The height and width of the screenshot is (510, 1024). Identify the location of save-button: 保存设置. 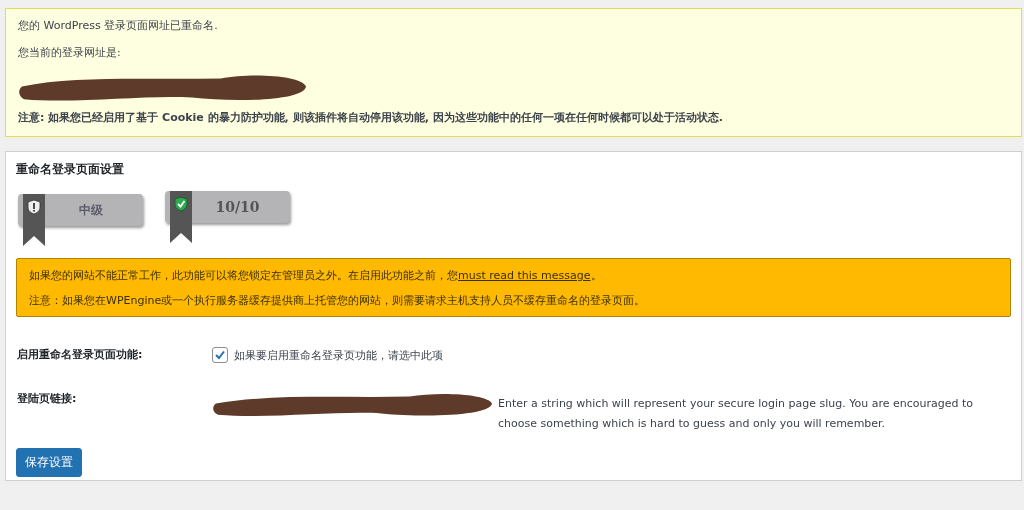
(49, 462).